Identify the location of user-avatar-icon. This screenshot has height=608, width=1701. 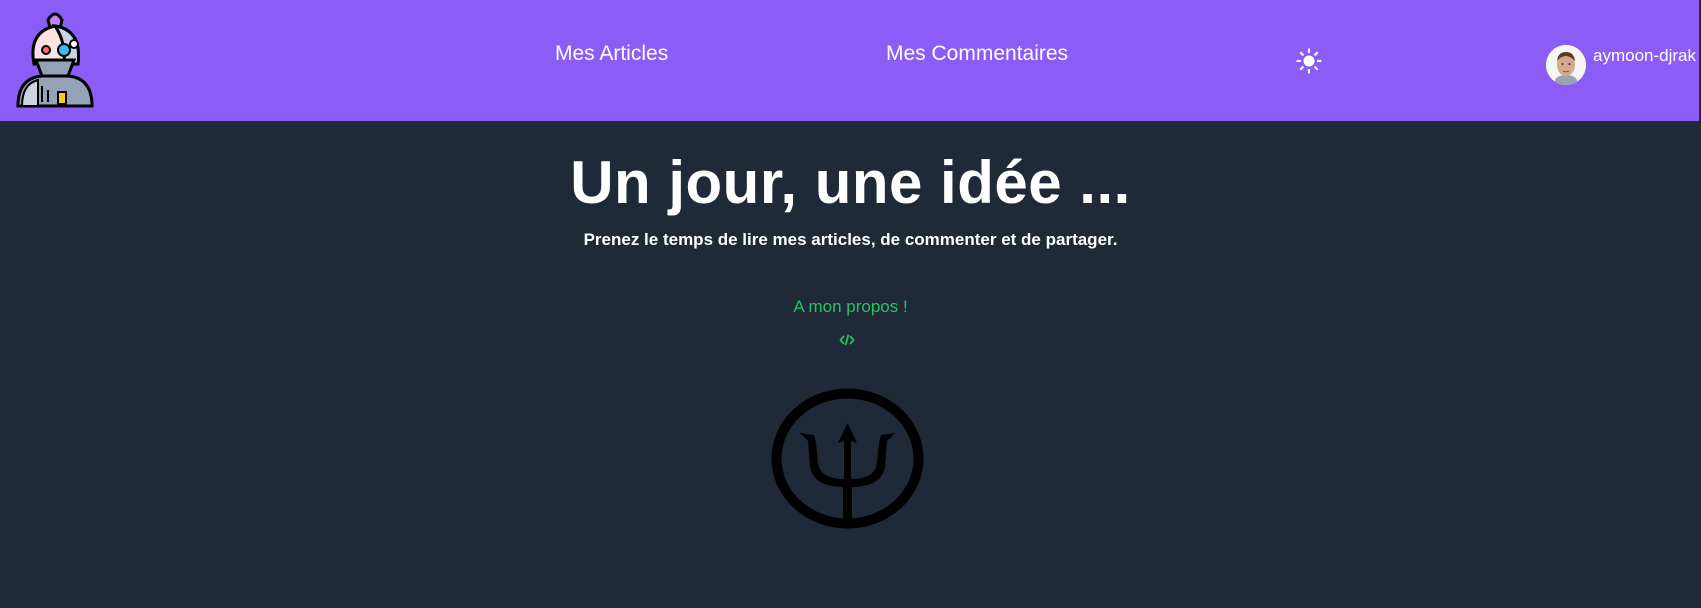
(1566, 65).